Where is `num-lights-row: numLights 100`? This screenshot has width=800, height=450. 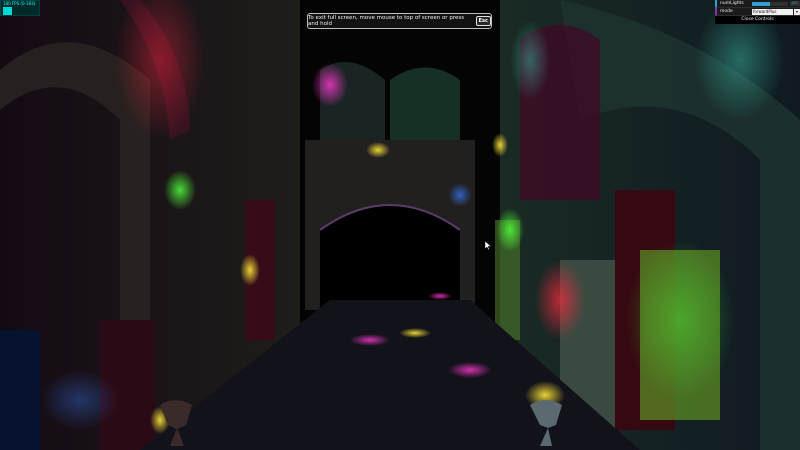 num-lights-row: numLights 100 is located at coordinates (757, 4).